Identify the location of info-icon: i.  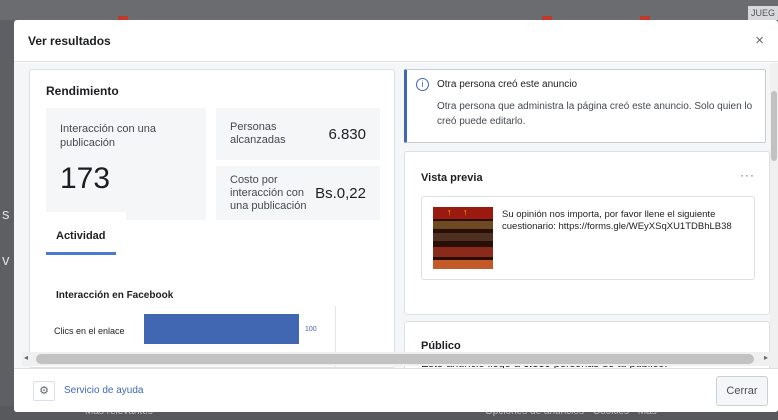
(422, 84).